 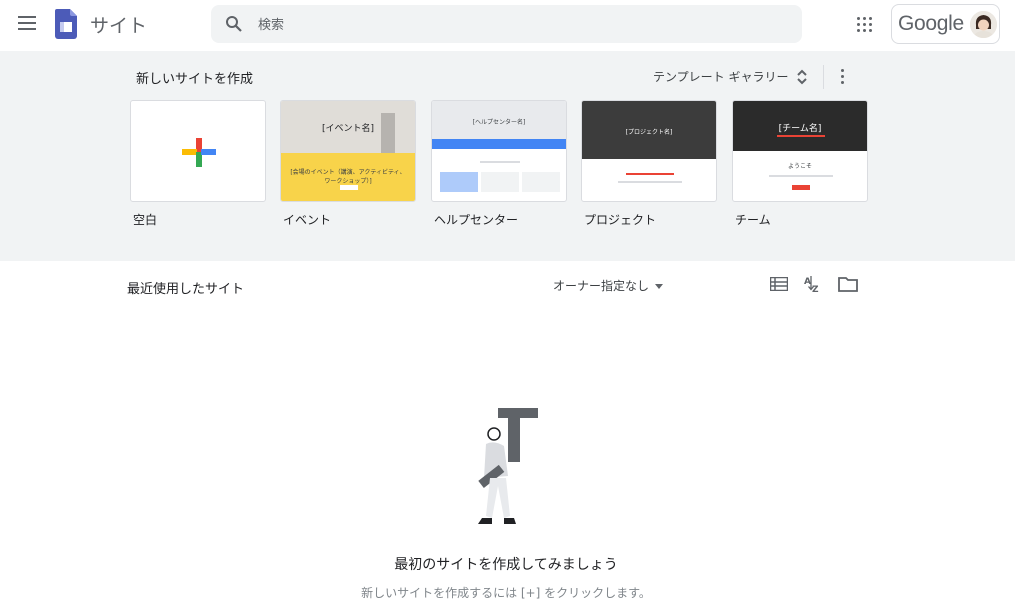 What do you see at coordinates (650, 174) in the screenshot?
I see `project-thumb-line` at bounding box center [650, 174].